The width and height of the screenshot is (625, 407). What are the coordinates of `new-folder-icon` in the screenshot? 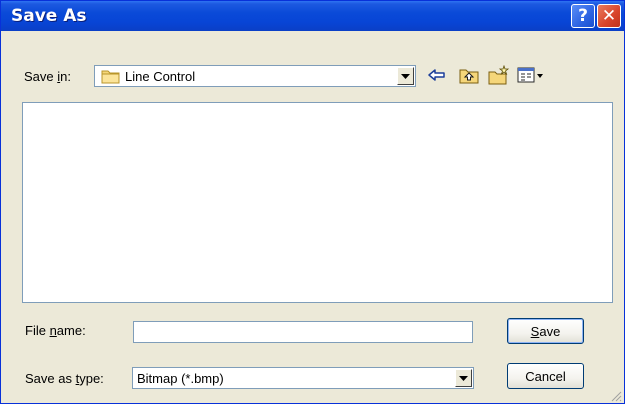 It's located at (499, 77).